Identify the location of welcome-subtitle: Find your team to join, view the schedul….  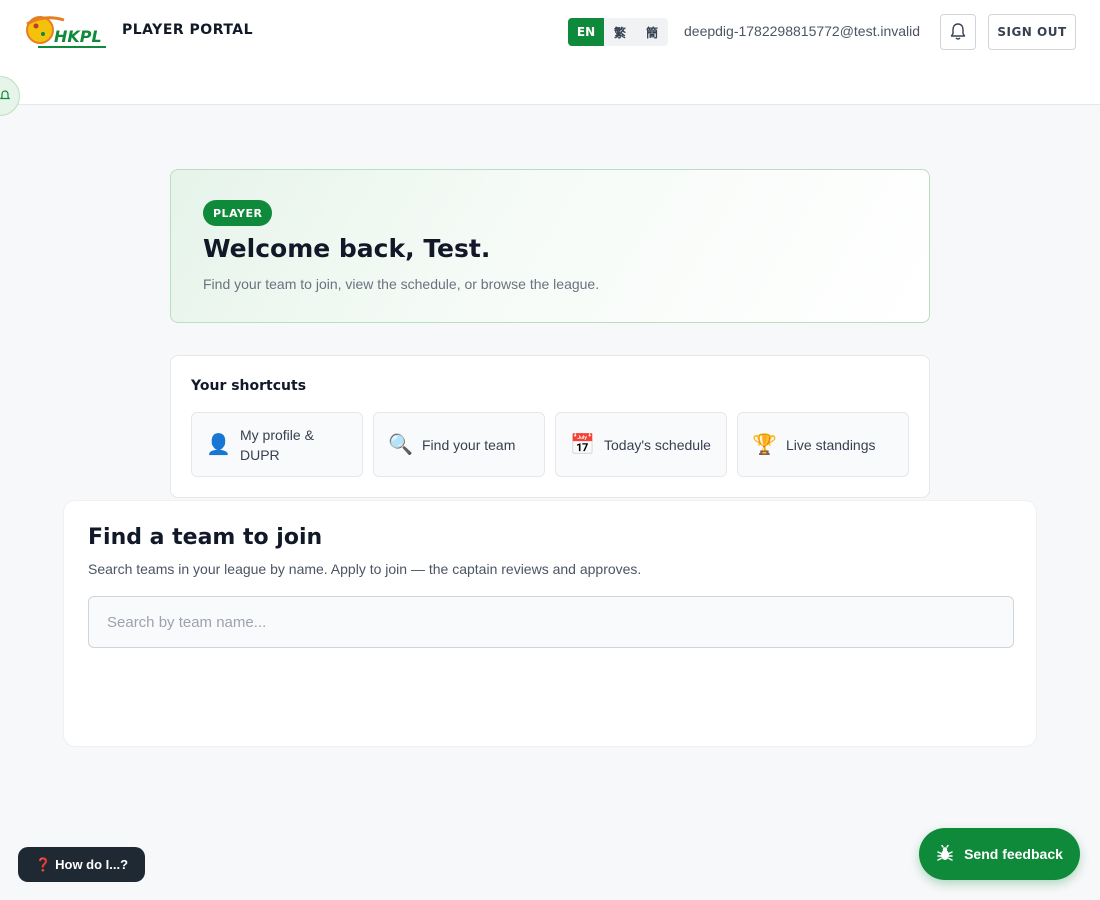
(401, 284).